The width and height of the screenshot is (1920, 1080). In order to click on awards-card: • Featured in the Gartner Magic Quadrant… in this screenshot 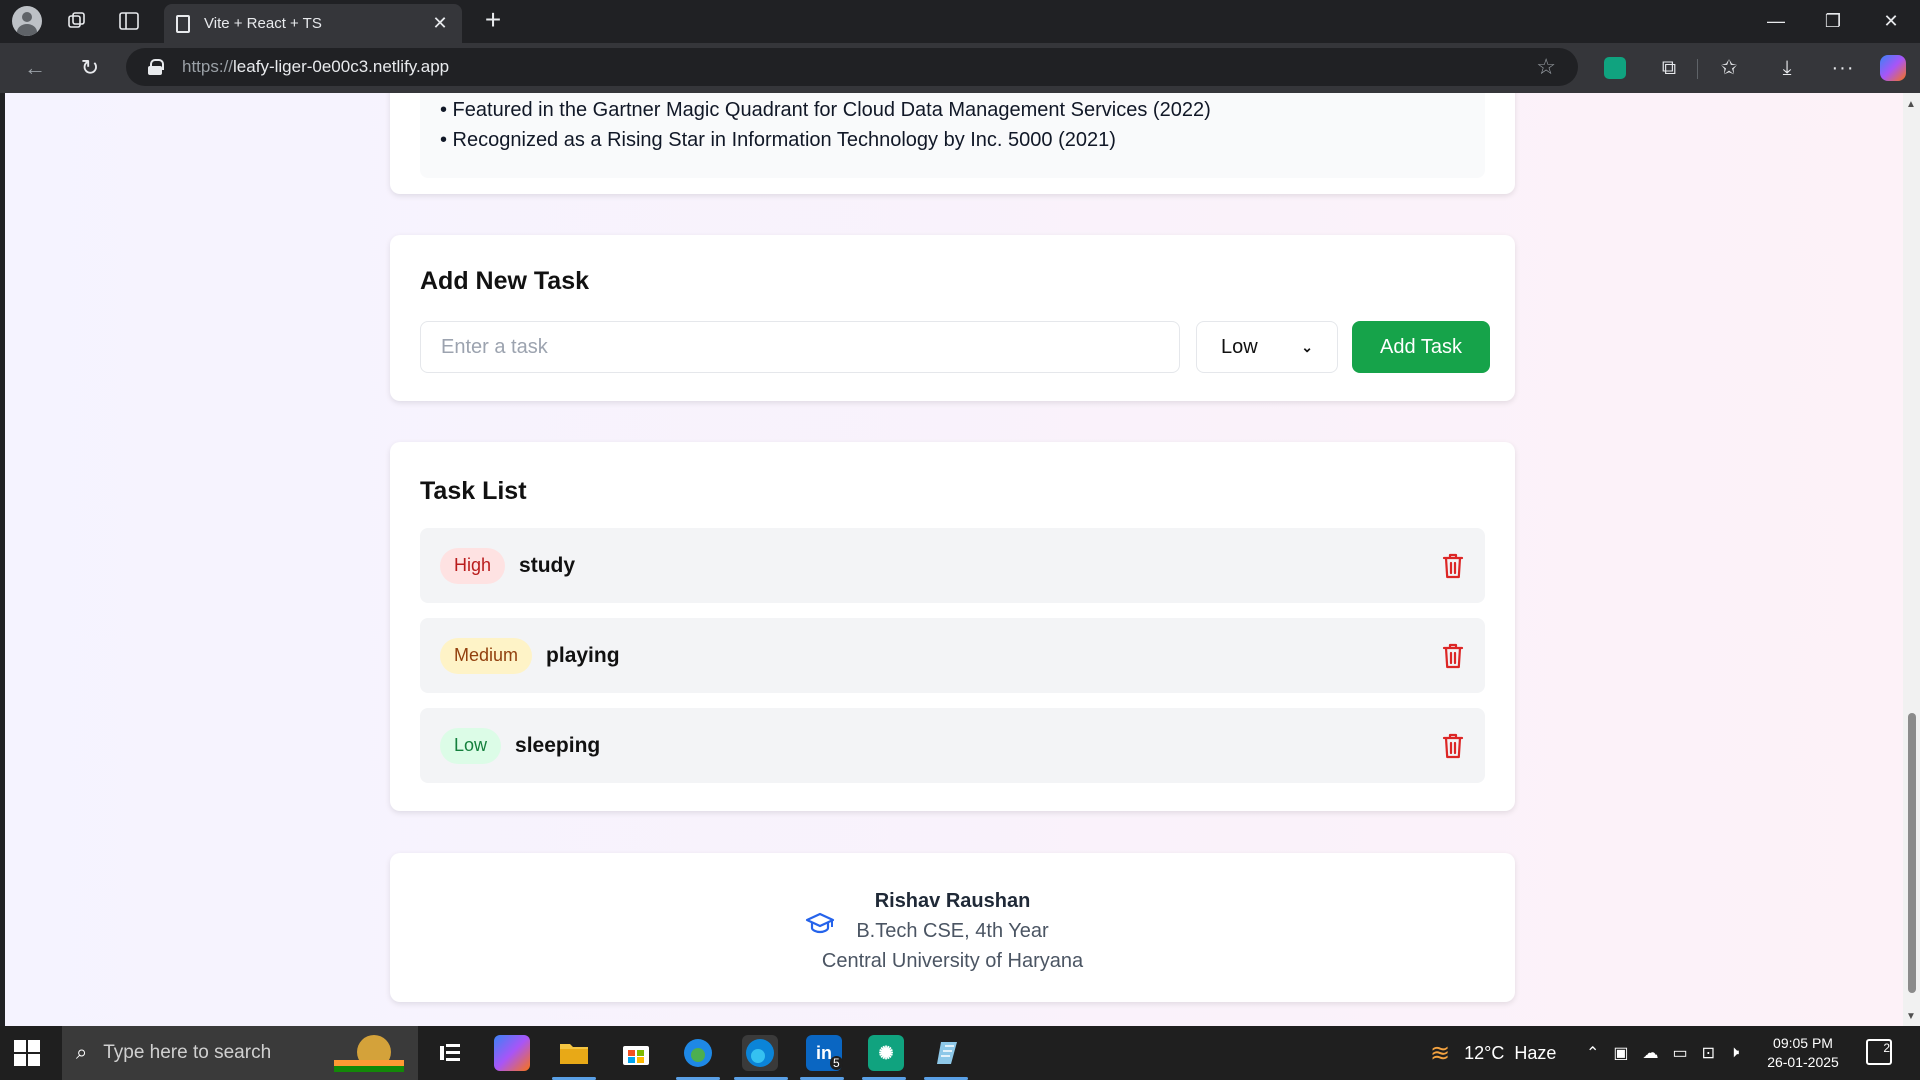, I will do `click(952, 143)`.